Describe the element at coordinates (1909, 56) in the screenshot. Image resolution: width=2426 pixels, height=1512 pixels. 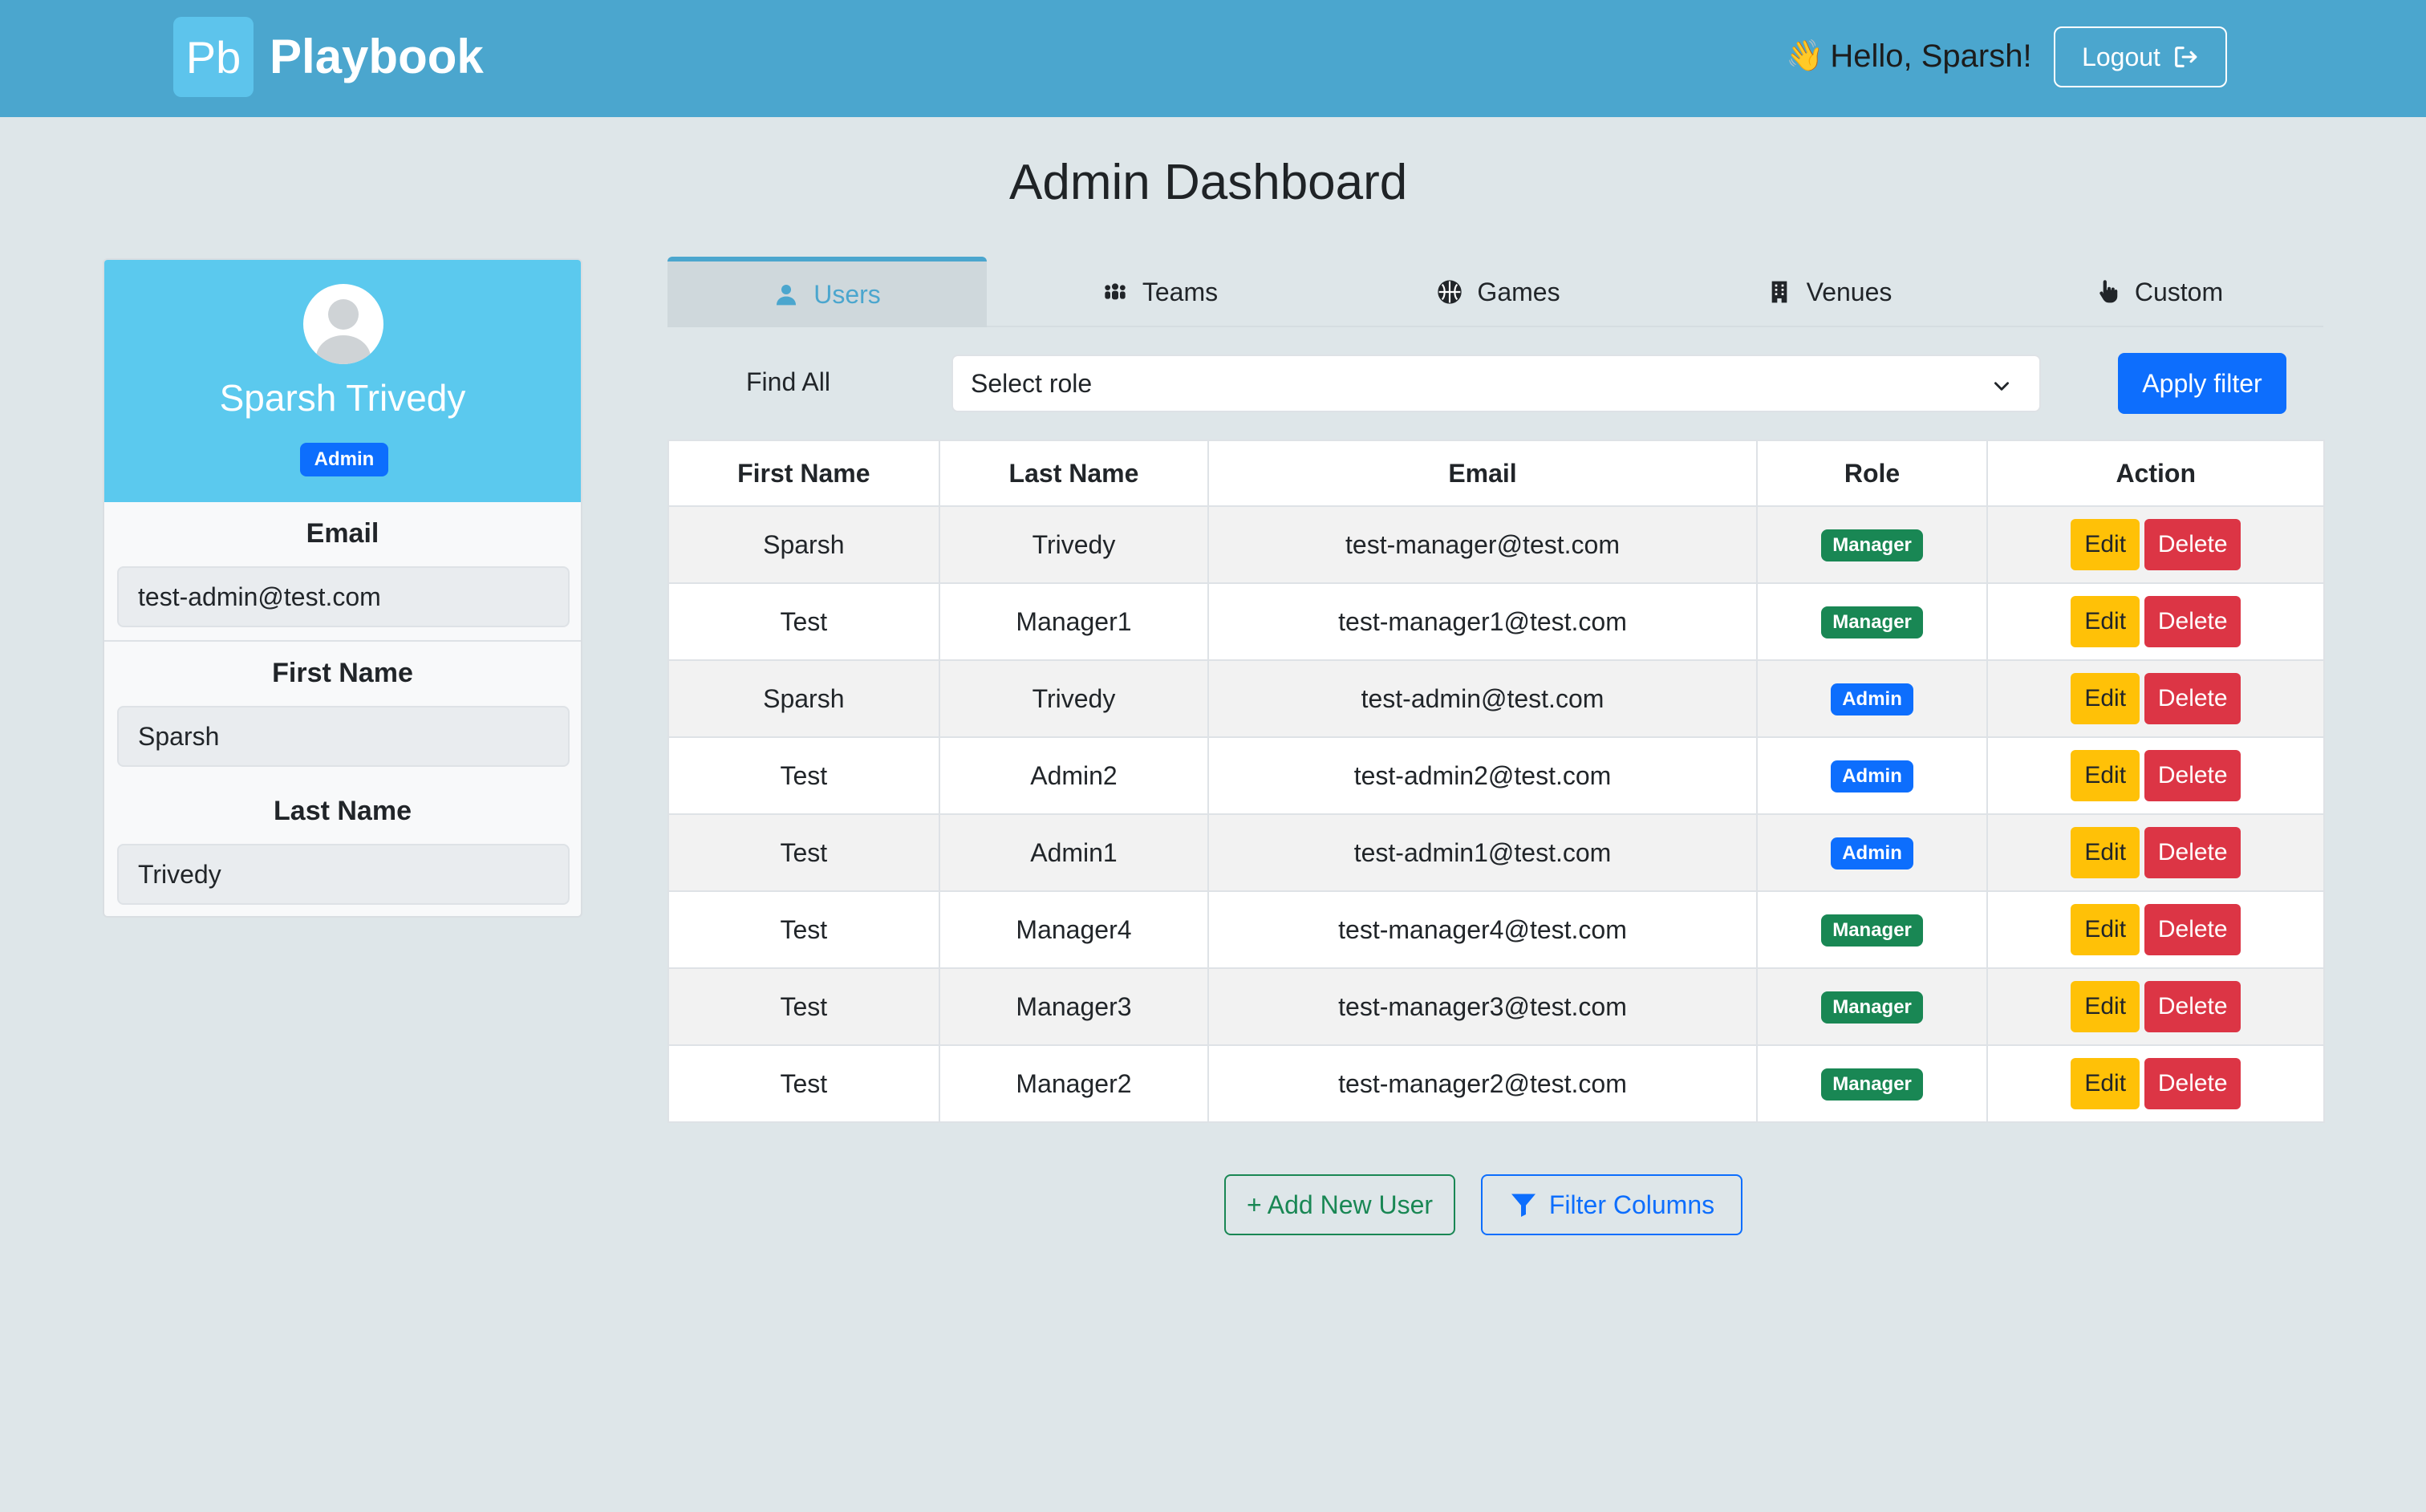
I see `greeting: 👋 Hello, Sparsh!` at that location.